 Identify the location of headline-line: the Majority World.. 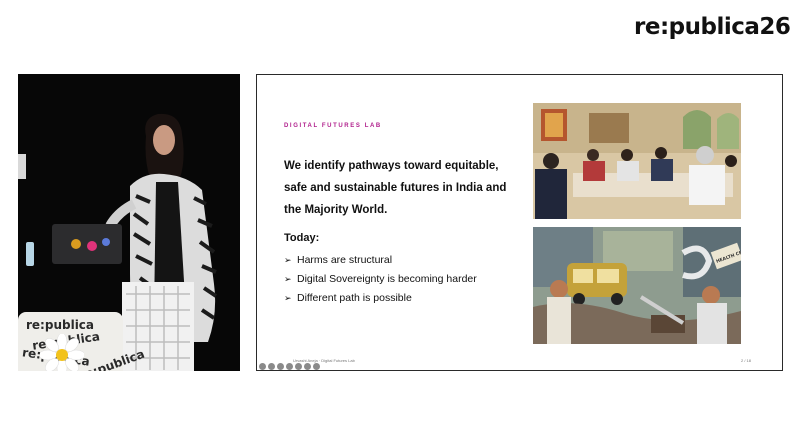
(336, 210).